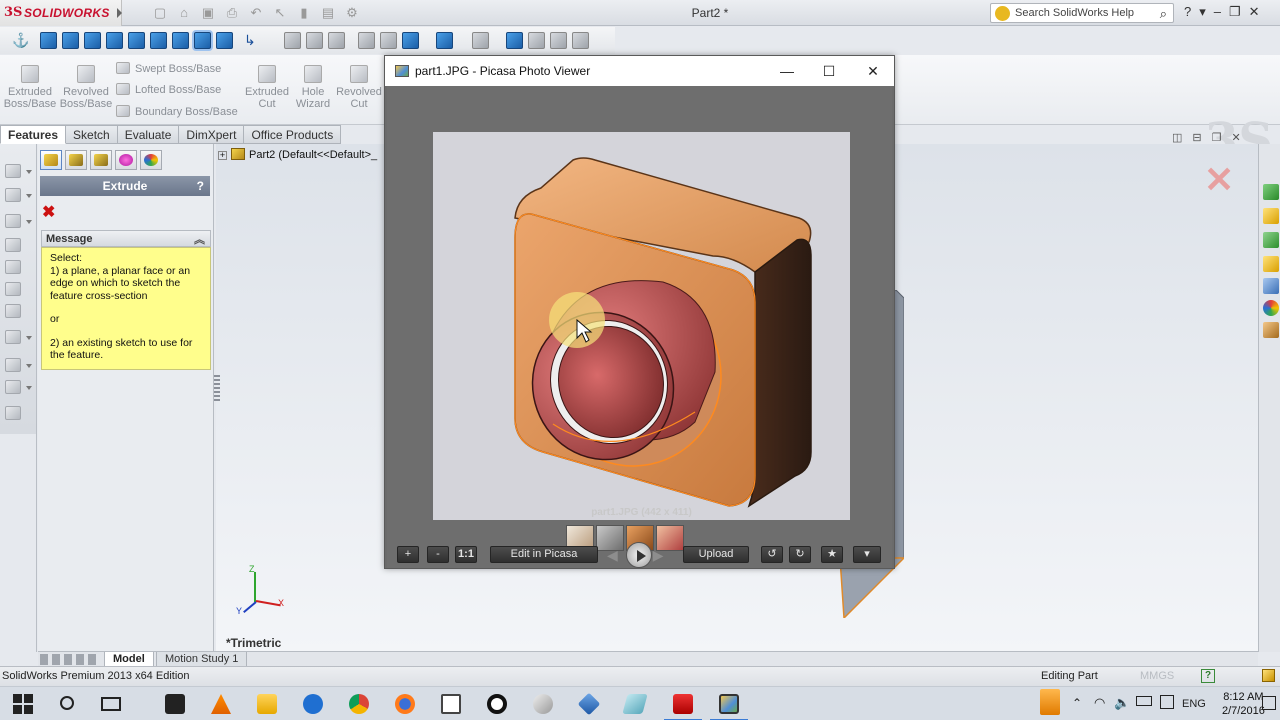  What do you see at coordinates (114, 40) in the screenshot?
I see `view-right-icon` at bounding box center [114, 40].